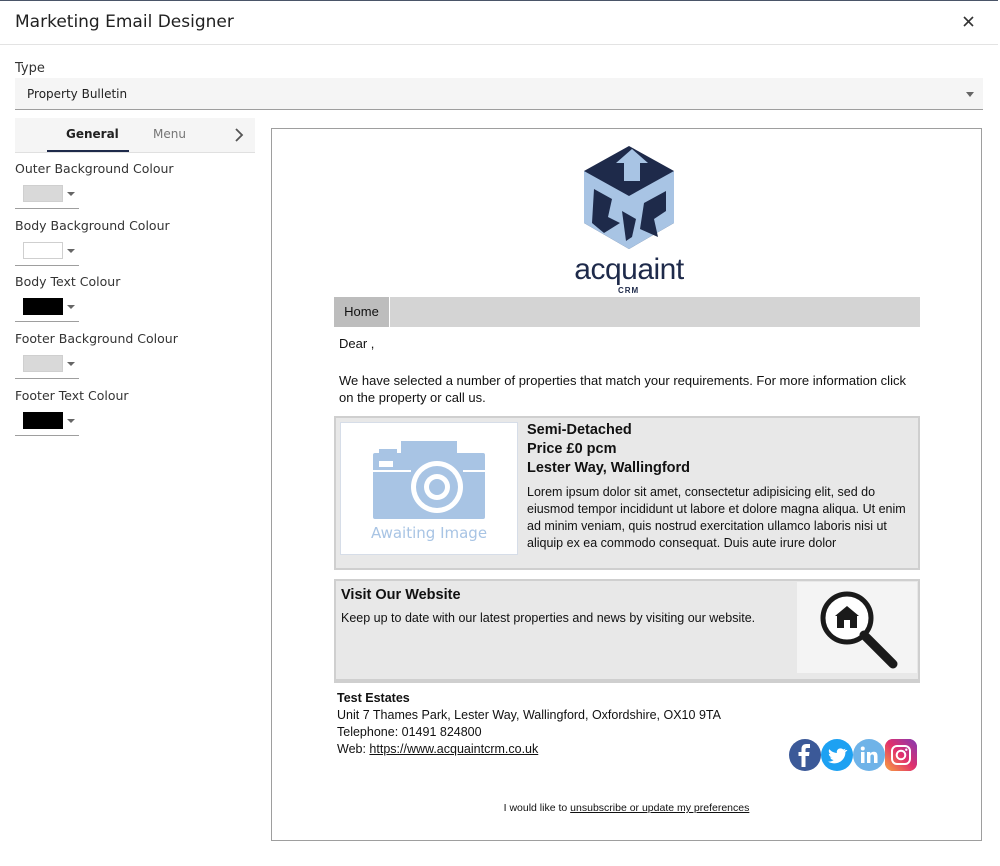 This screenshot has width=1000, height=866. I want to click on logo-crm-label: CRM, so click(629, 290).